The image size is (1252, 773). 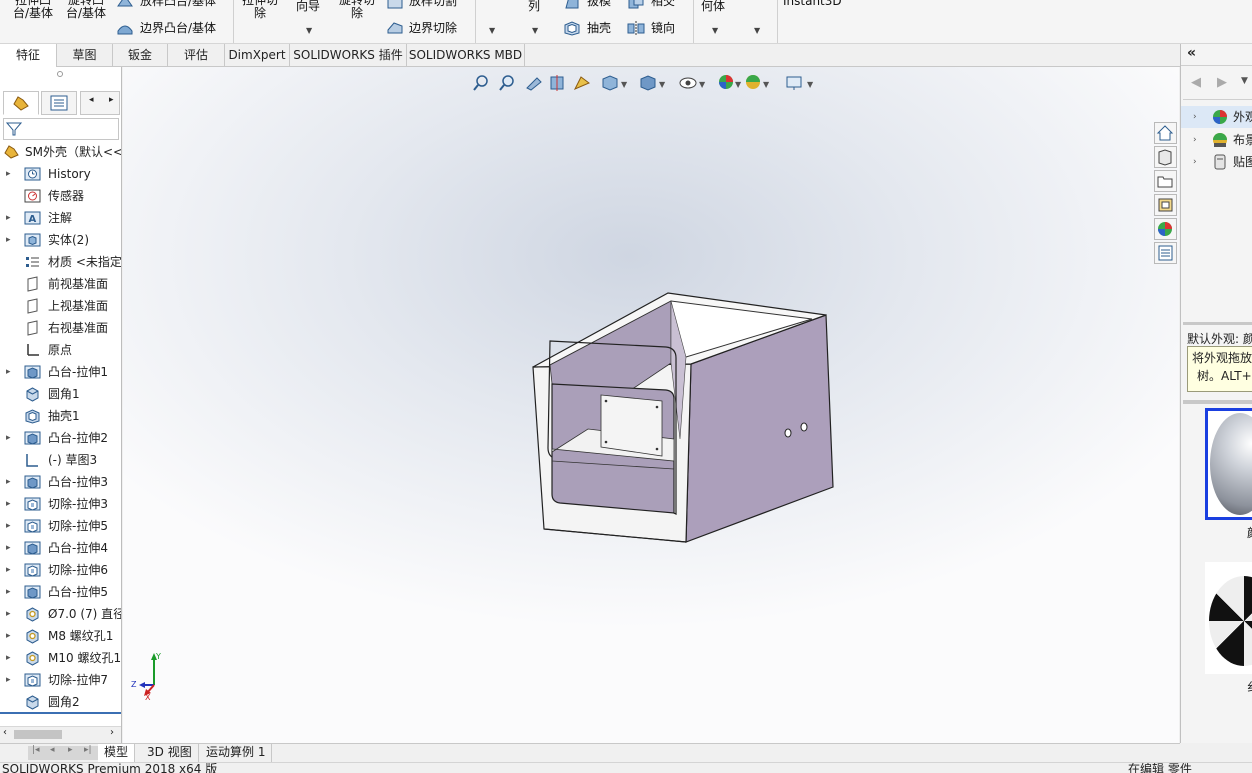 What do you see at coordinates (1165, 205) in the screenshot?
I see `view-palette-tab` at bounding box center [1165, 205].